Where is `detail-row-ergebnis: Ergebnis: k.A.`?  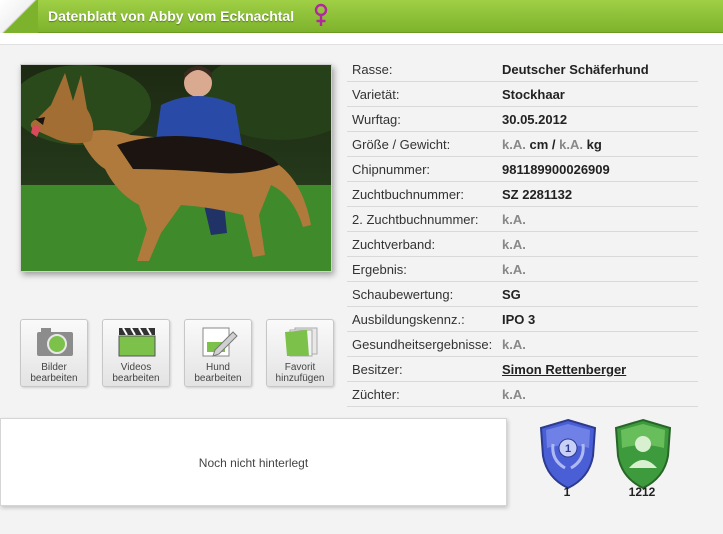
detail-row-ergebnis: Ergebnis: k.A. is located at coordinates (522, 269).